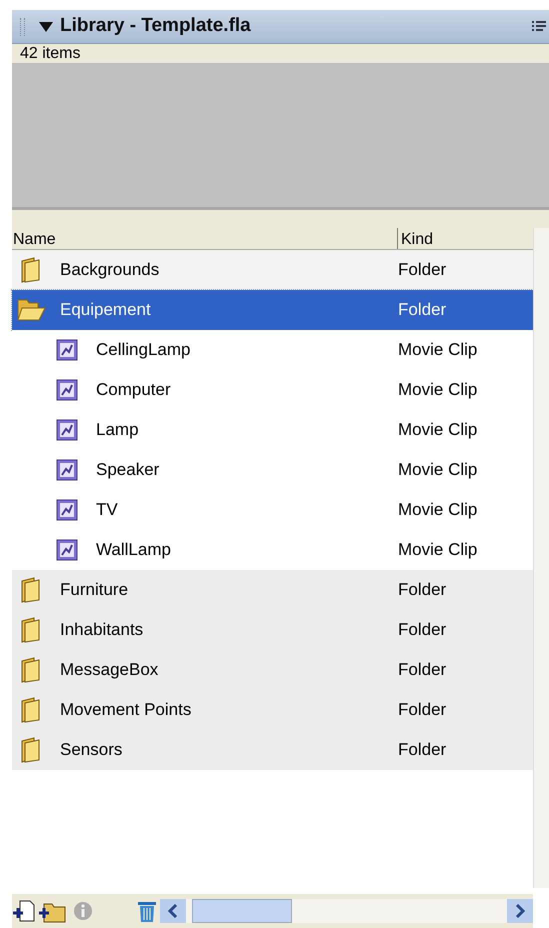 This screenshot has height=928, width=549. What do you see at coordinates (105, 310) in the screenshot?
I see `item-name: Equipement` at bounding box center [105, 310].